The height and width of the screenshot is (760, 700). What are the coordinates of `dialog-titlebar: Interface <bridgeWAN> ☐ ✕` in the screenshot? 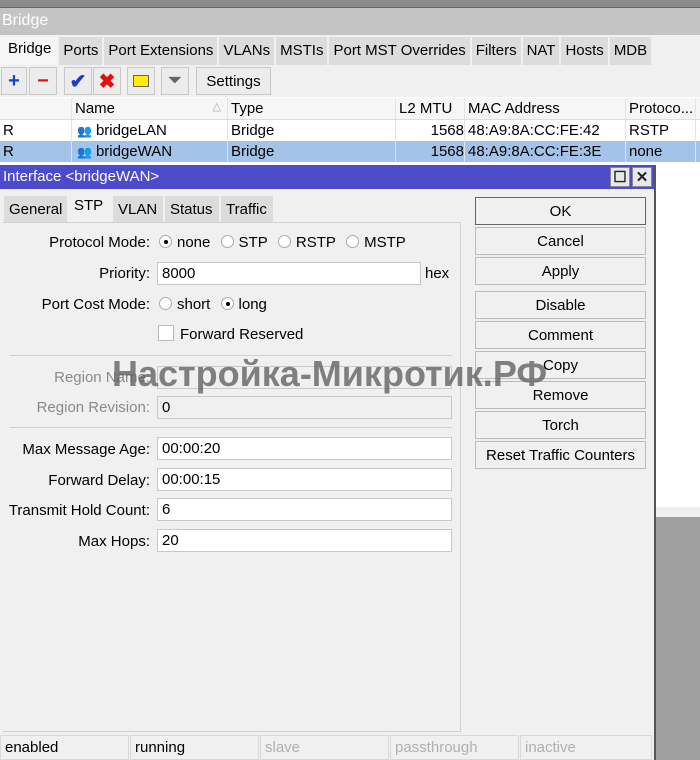 It's located at (327, 177).